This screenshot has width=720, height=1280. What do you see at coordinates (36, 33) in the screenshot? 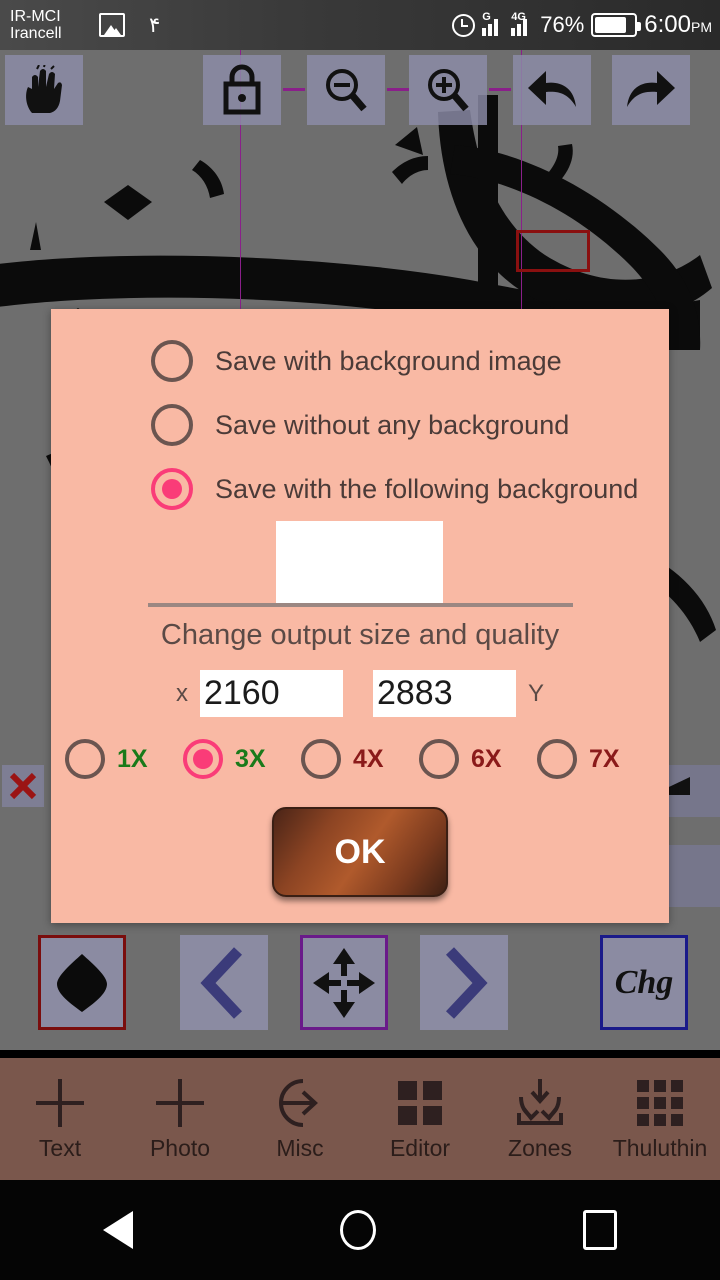
I see `carrier-line-2: Irancell` at bounding box center [36, 33].